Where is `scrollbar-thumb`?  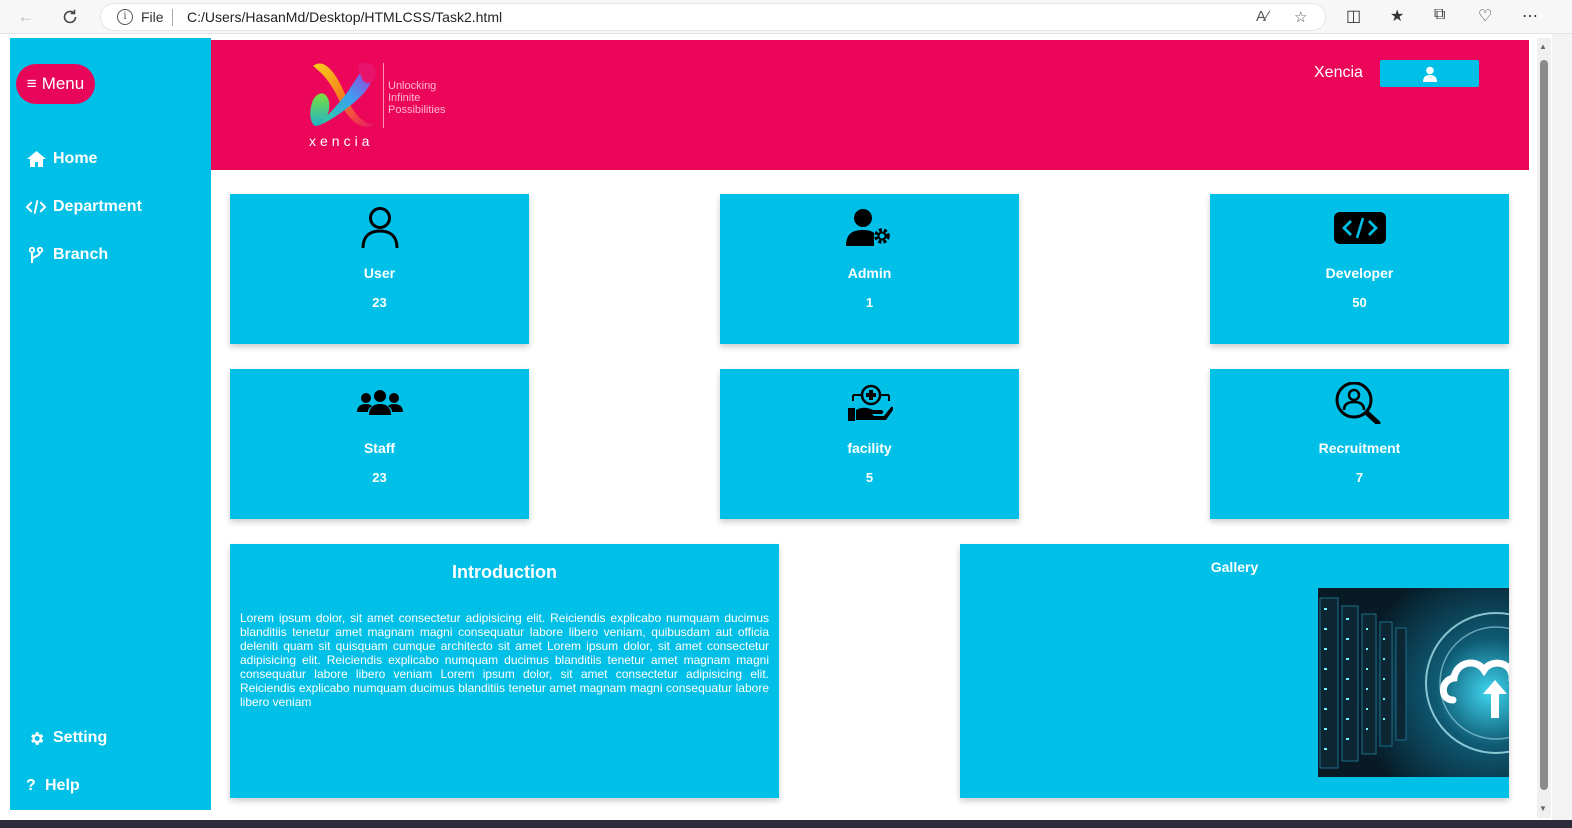 scrollbar-thumb is located at coordinates (1544, 425).